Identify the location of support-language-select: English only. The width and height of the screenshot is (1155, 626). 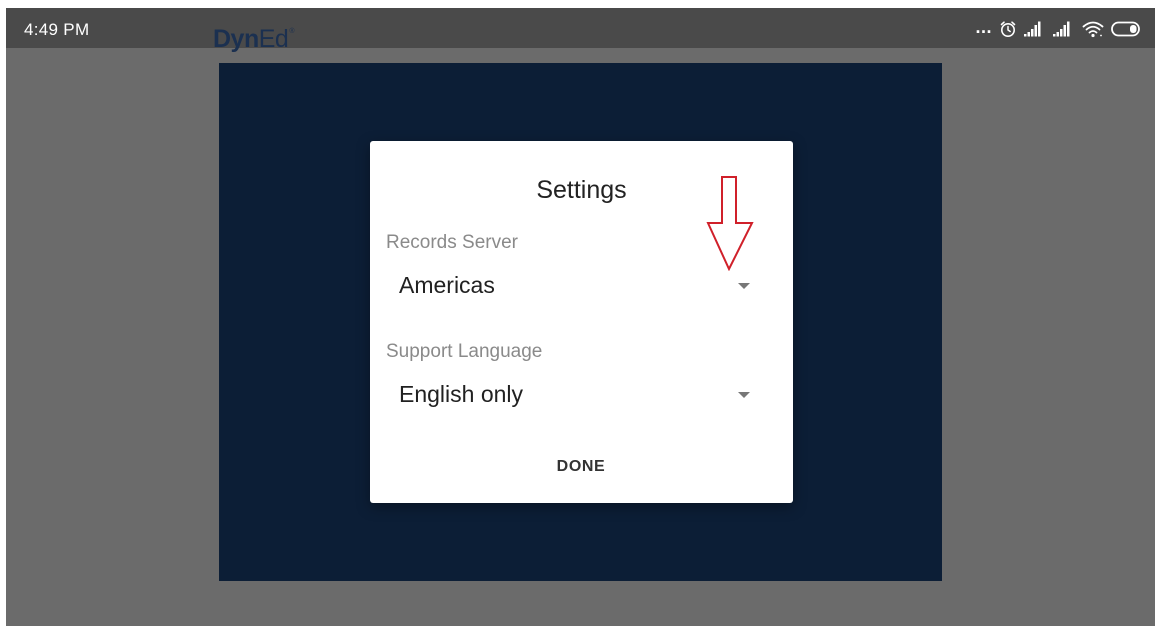
(571, 393).